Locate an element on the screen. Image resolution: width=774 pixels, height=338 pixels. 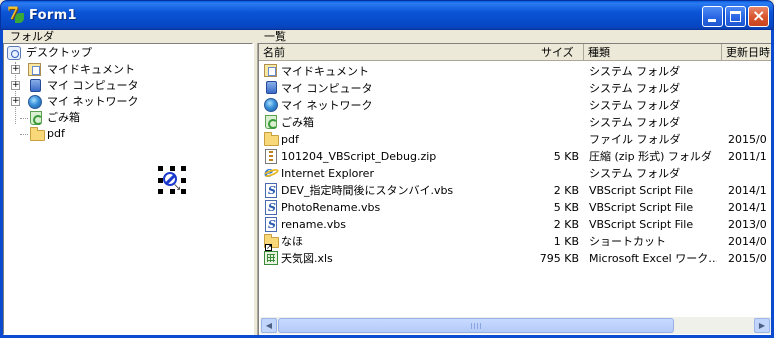
tree-item-label: マイ ネットワーク is located at coordinates (93, 101).